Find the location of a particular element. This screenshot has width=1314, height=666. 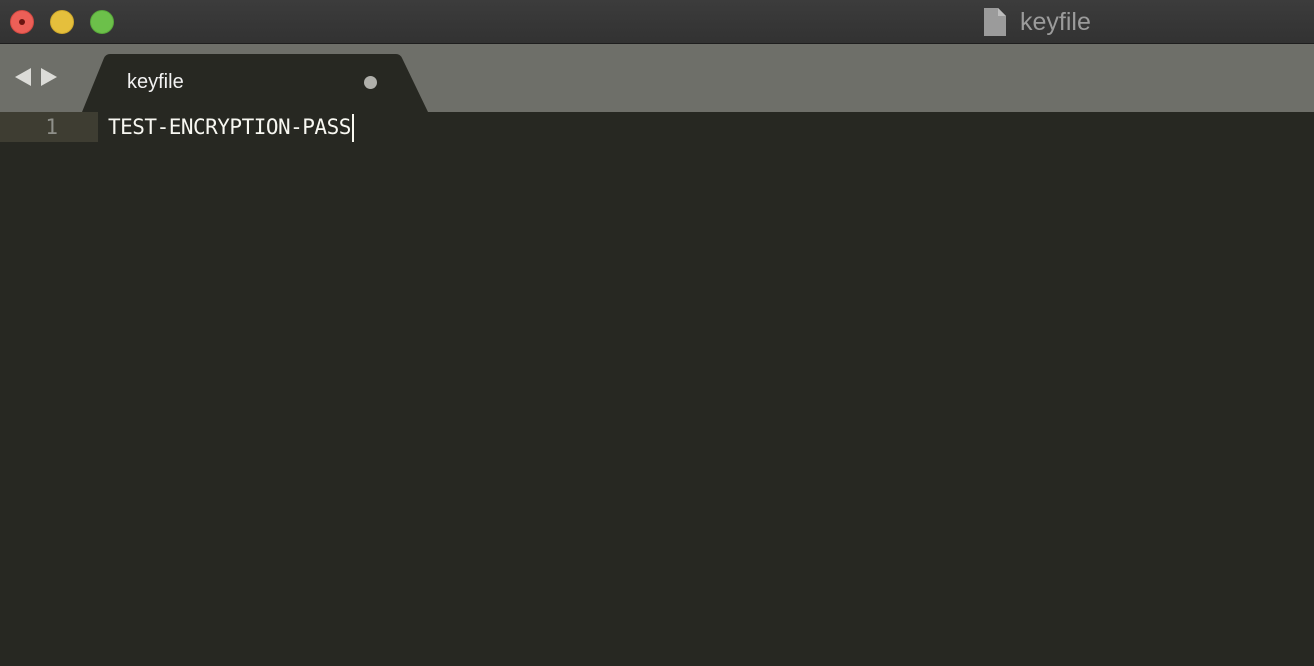

tab-bar: keyfile is located at coordinates (657, 78).